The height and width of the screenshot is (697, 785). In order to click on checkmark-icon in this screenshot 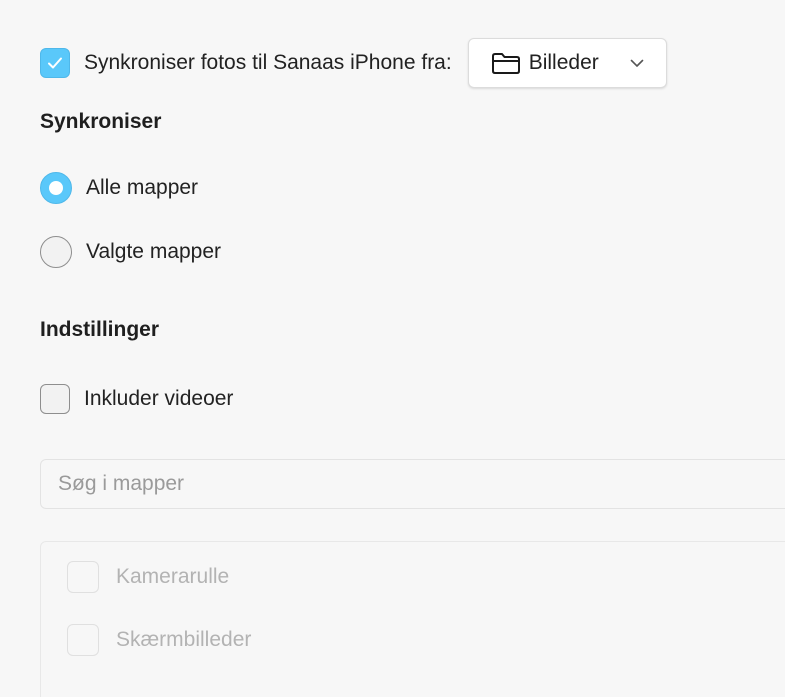, I will do `click(55, 63)`.